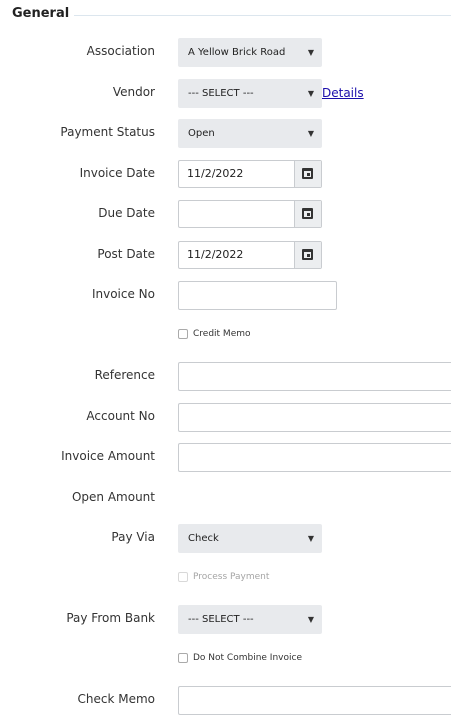 This screenshot has height=722, width=451. I want to click on post-date-field: 11/2/2022, so click(250, 255).